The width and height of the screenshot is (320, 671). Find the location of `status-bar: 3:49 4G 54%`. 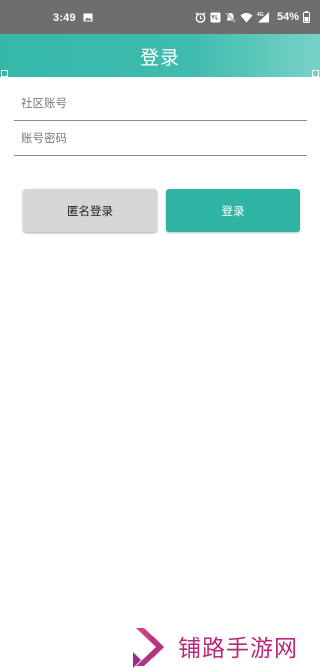

status-bar: 3:49 4G 54% is located at coordinates (160, 17).